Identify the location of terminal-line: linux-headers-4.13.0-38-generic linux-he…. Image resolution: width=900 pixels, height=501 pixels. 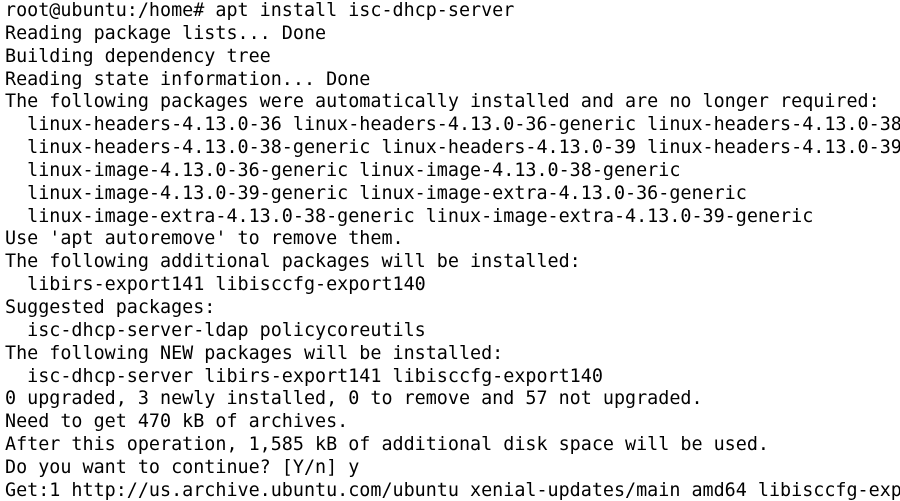
(452, 148).